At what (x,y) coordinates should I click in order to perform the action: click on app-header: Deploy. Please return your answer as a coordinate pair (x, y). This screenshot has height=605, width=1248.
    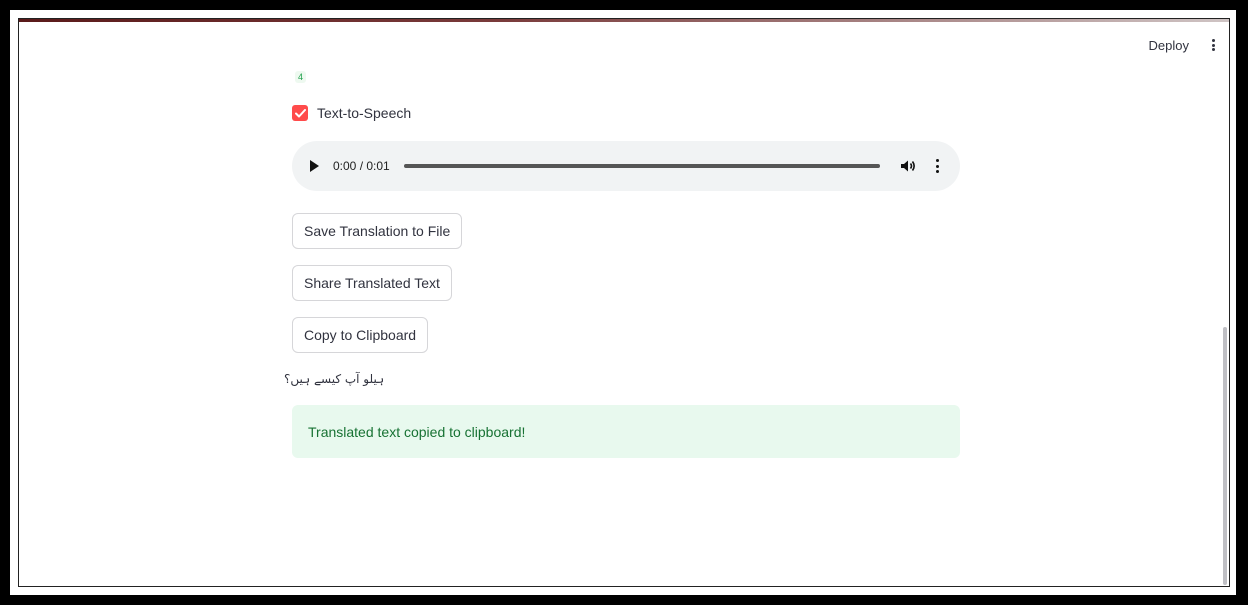
    Looking at the image, I should click on (1184, 45).